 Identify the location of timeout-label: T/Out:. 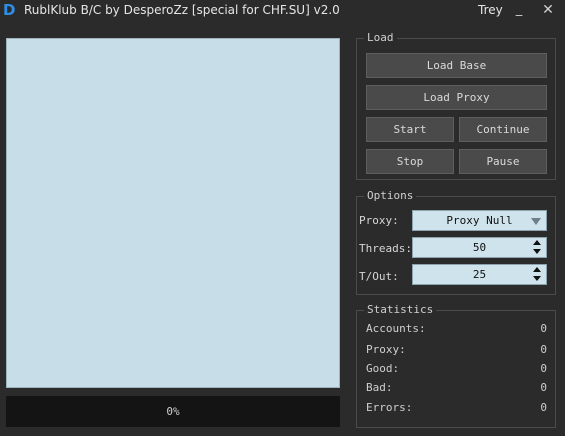
(379, 276).